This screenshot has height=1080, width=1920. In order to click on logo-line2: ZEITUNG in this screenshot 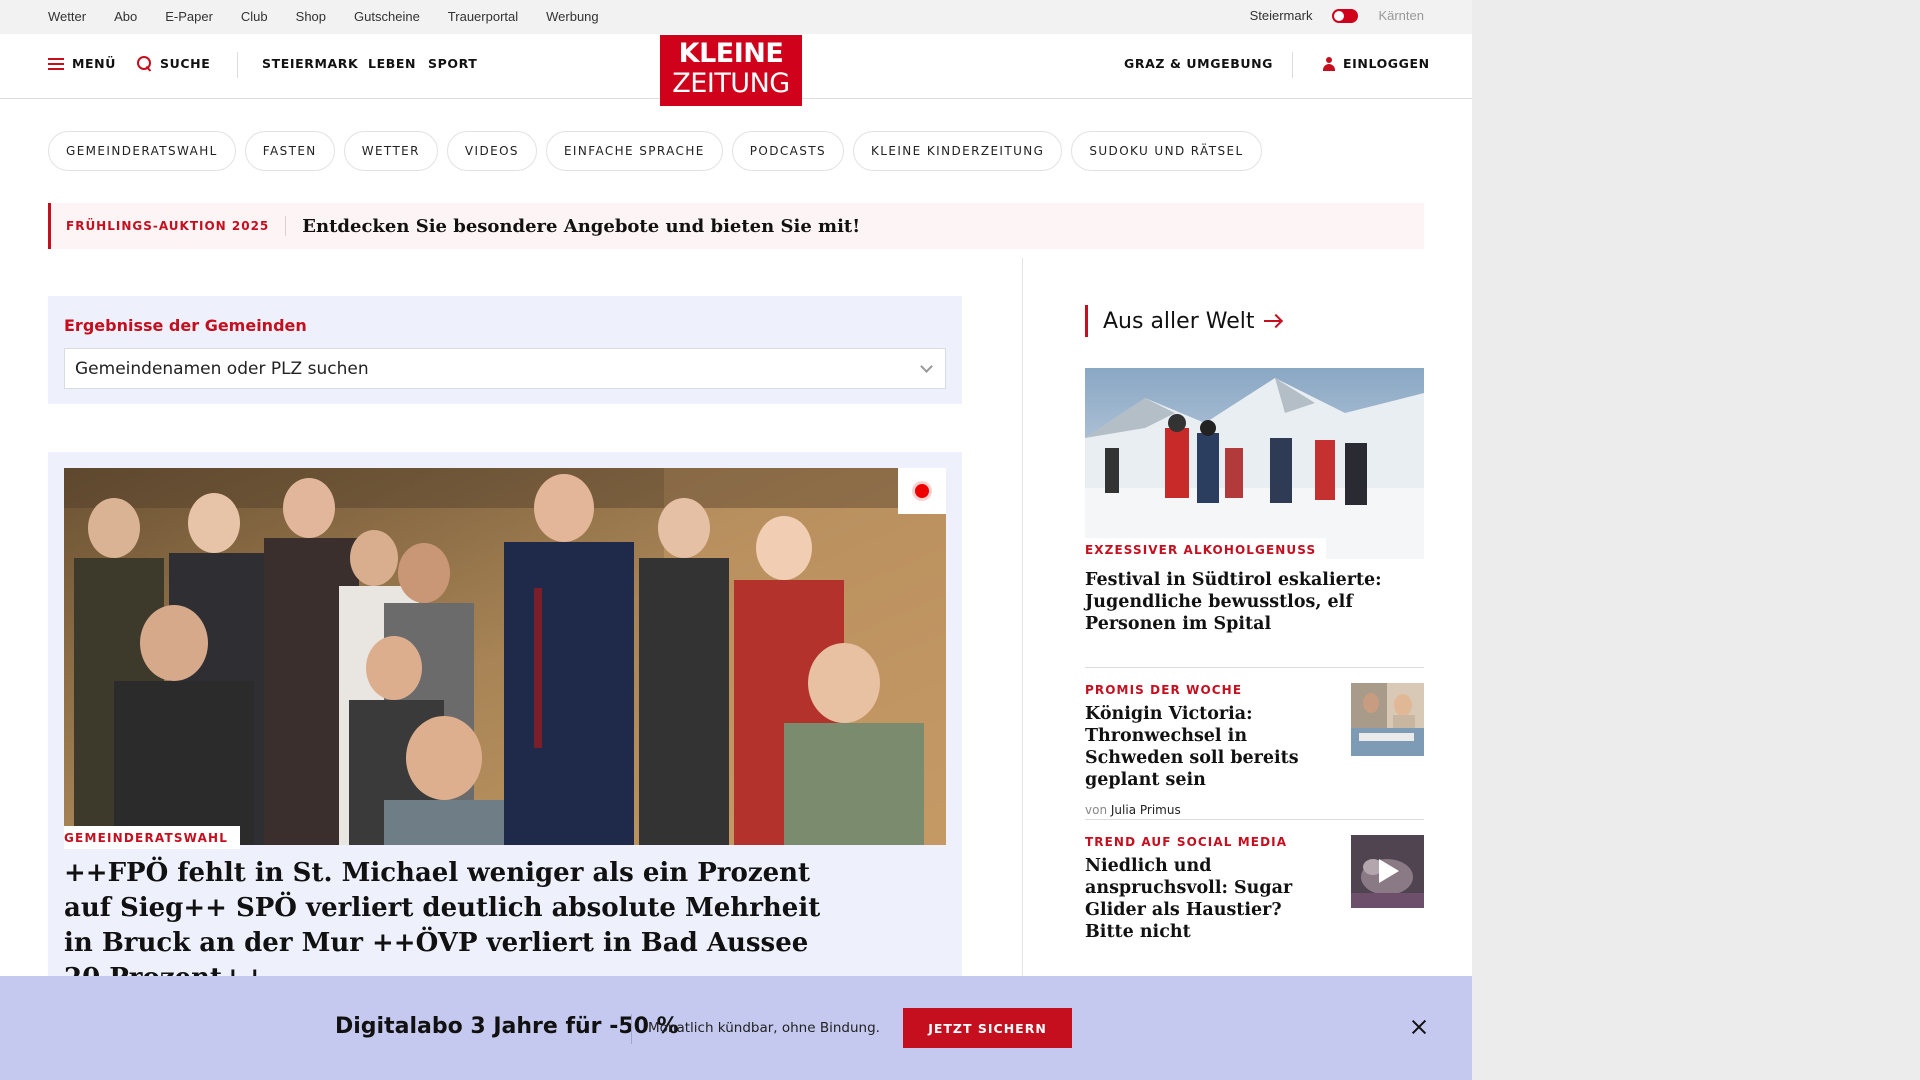, I will do `click(731, 83)`.